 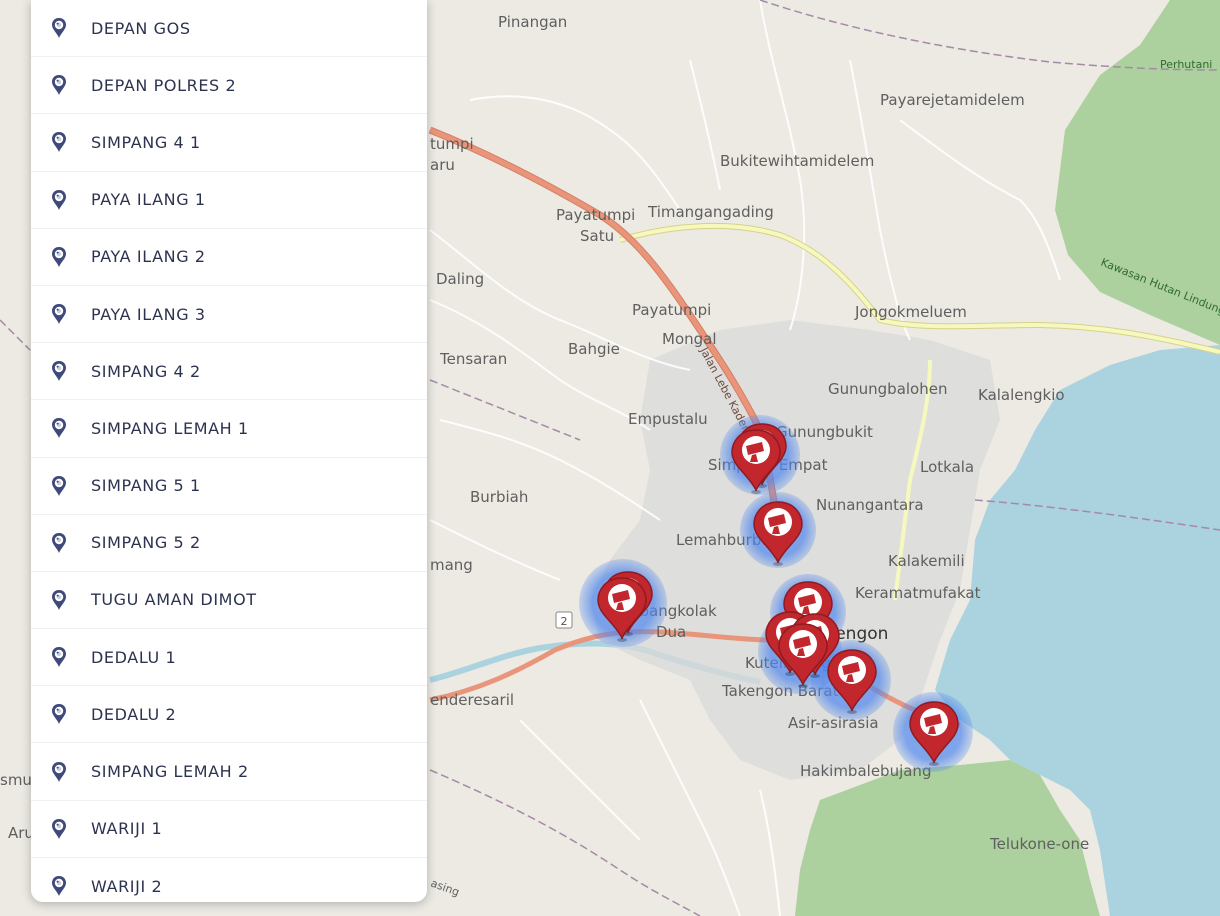 What do you see at coordinates (594, 349) in the screenshot?
I see `place-label-bahgie: Bahgie` at bounding box center [594, 349].